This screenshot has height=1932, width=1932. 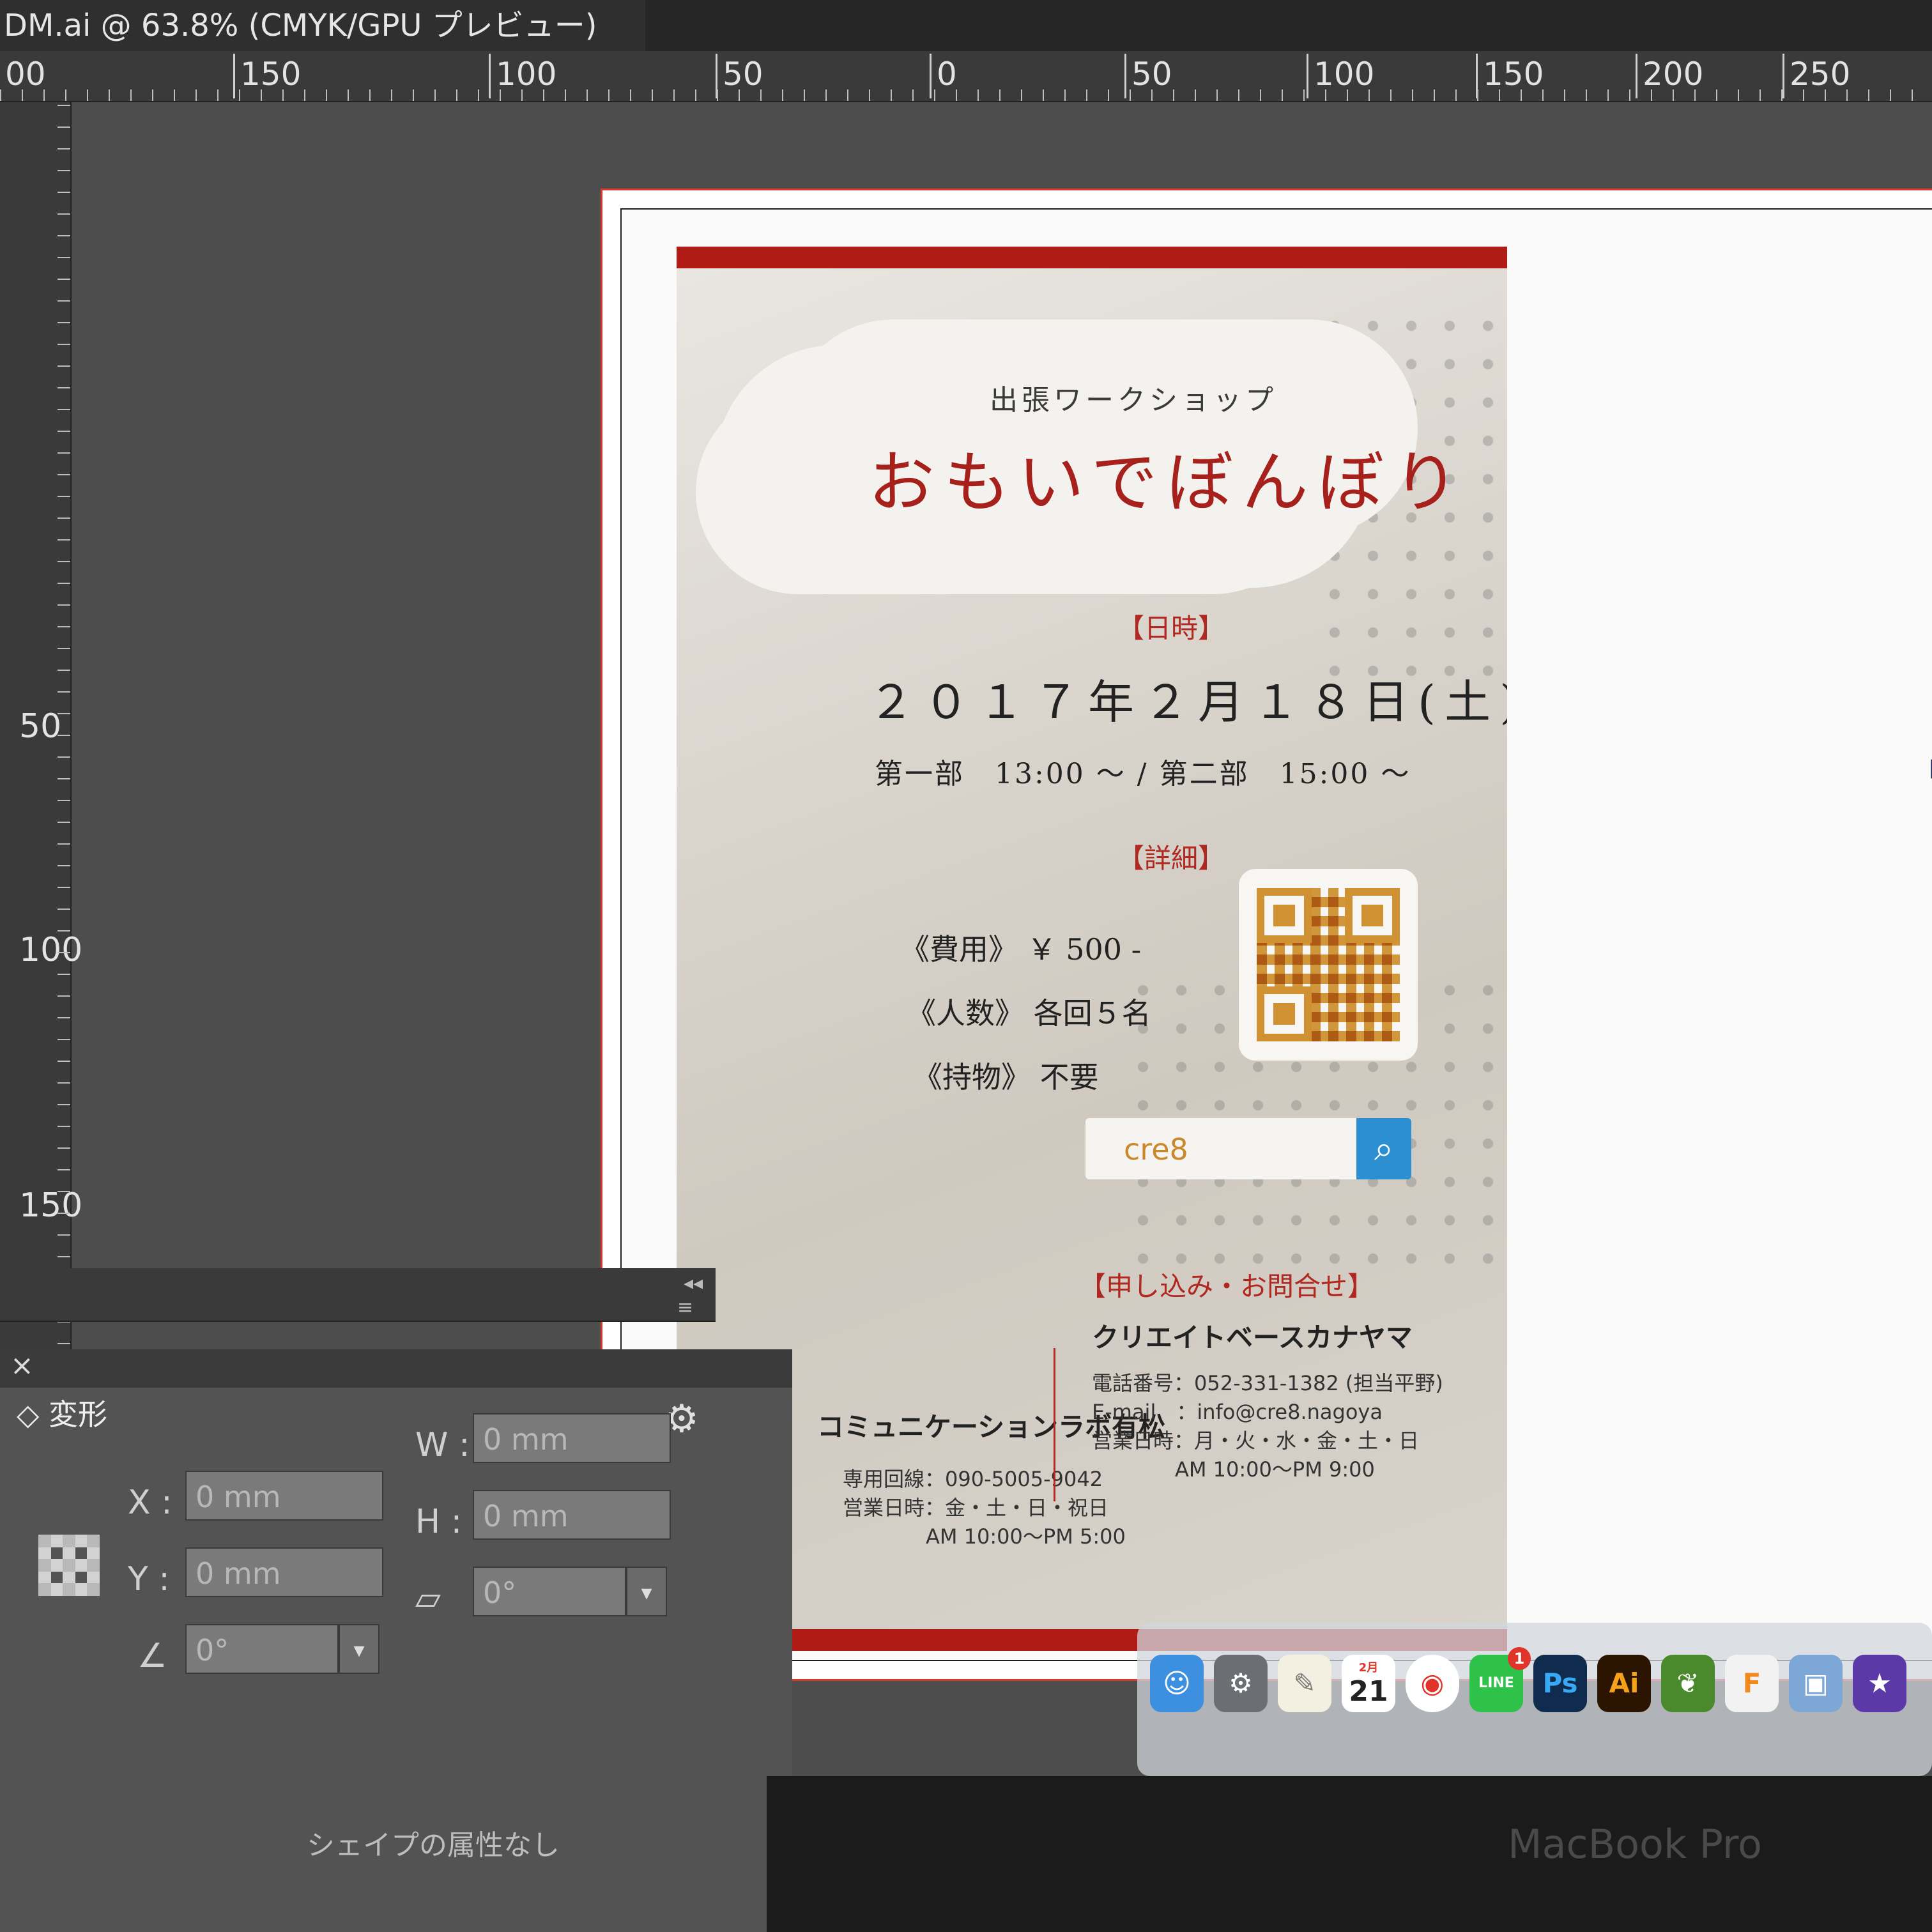 What do you see at coordinates (693, 1283) in the screenshot?
I see `collapse-icon: ◂◂` at bounding box center [693, 1283].